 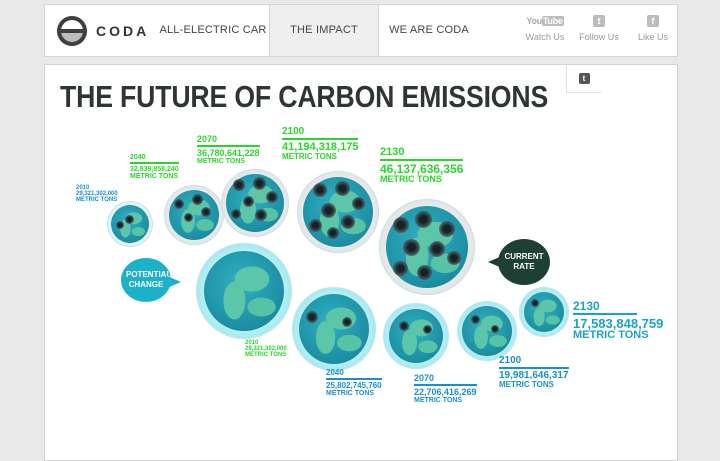 What do you see at coordinates (154, 167) in the screenshot?
I see `current-2040-label: 2040 32,839,858,240 METRIC TONS` at bounding box center [154, 167].